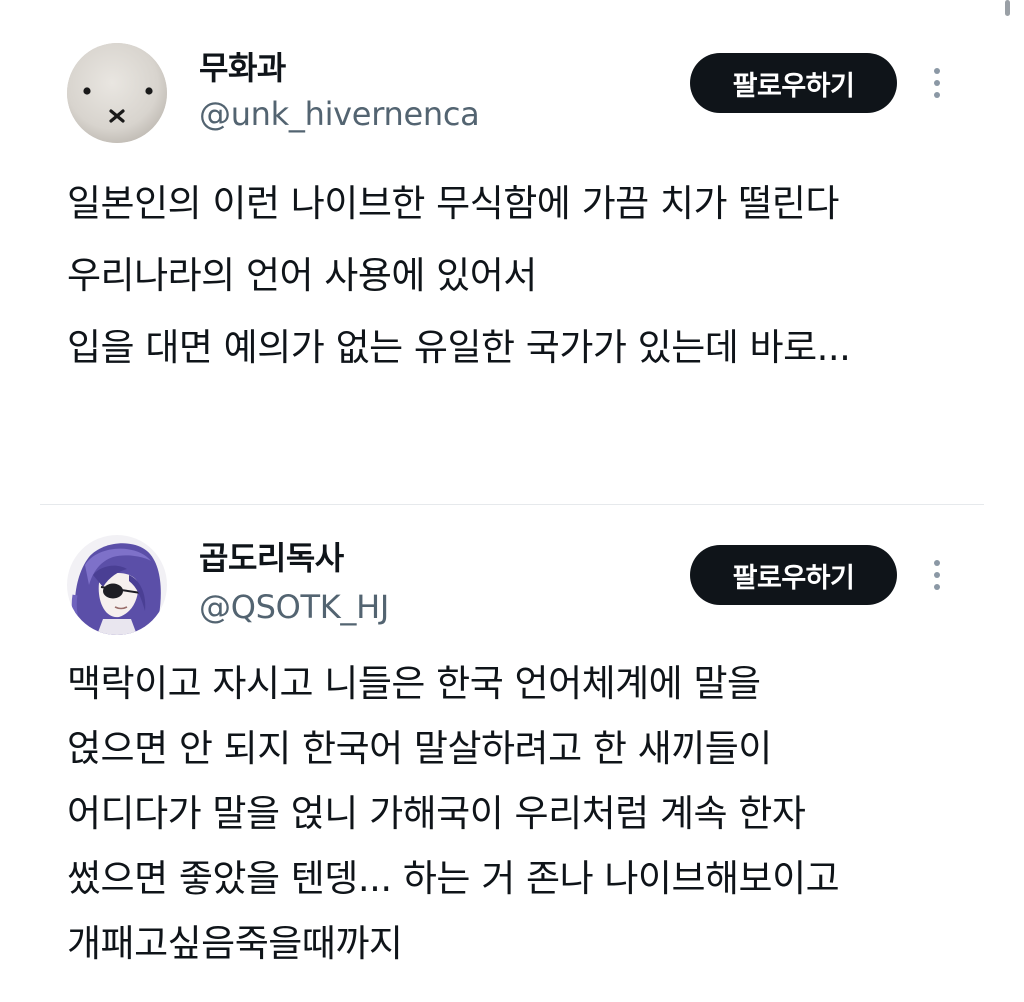 The height and width of the screenshot is (1002, 1024). What do you see at coordinates (453, 203) in the screenshot?
I see `tweet-text-line: 일본인의 이런 나이브한 무식함에 가끔 치가 떨린다` at bounding box center [453, 203].